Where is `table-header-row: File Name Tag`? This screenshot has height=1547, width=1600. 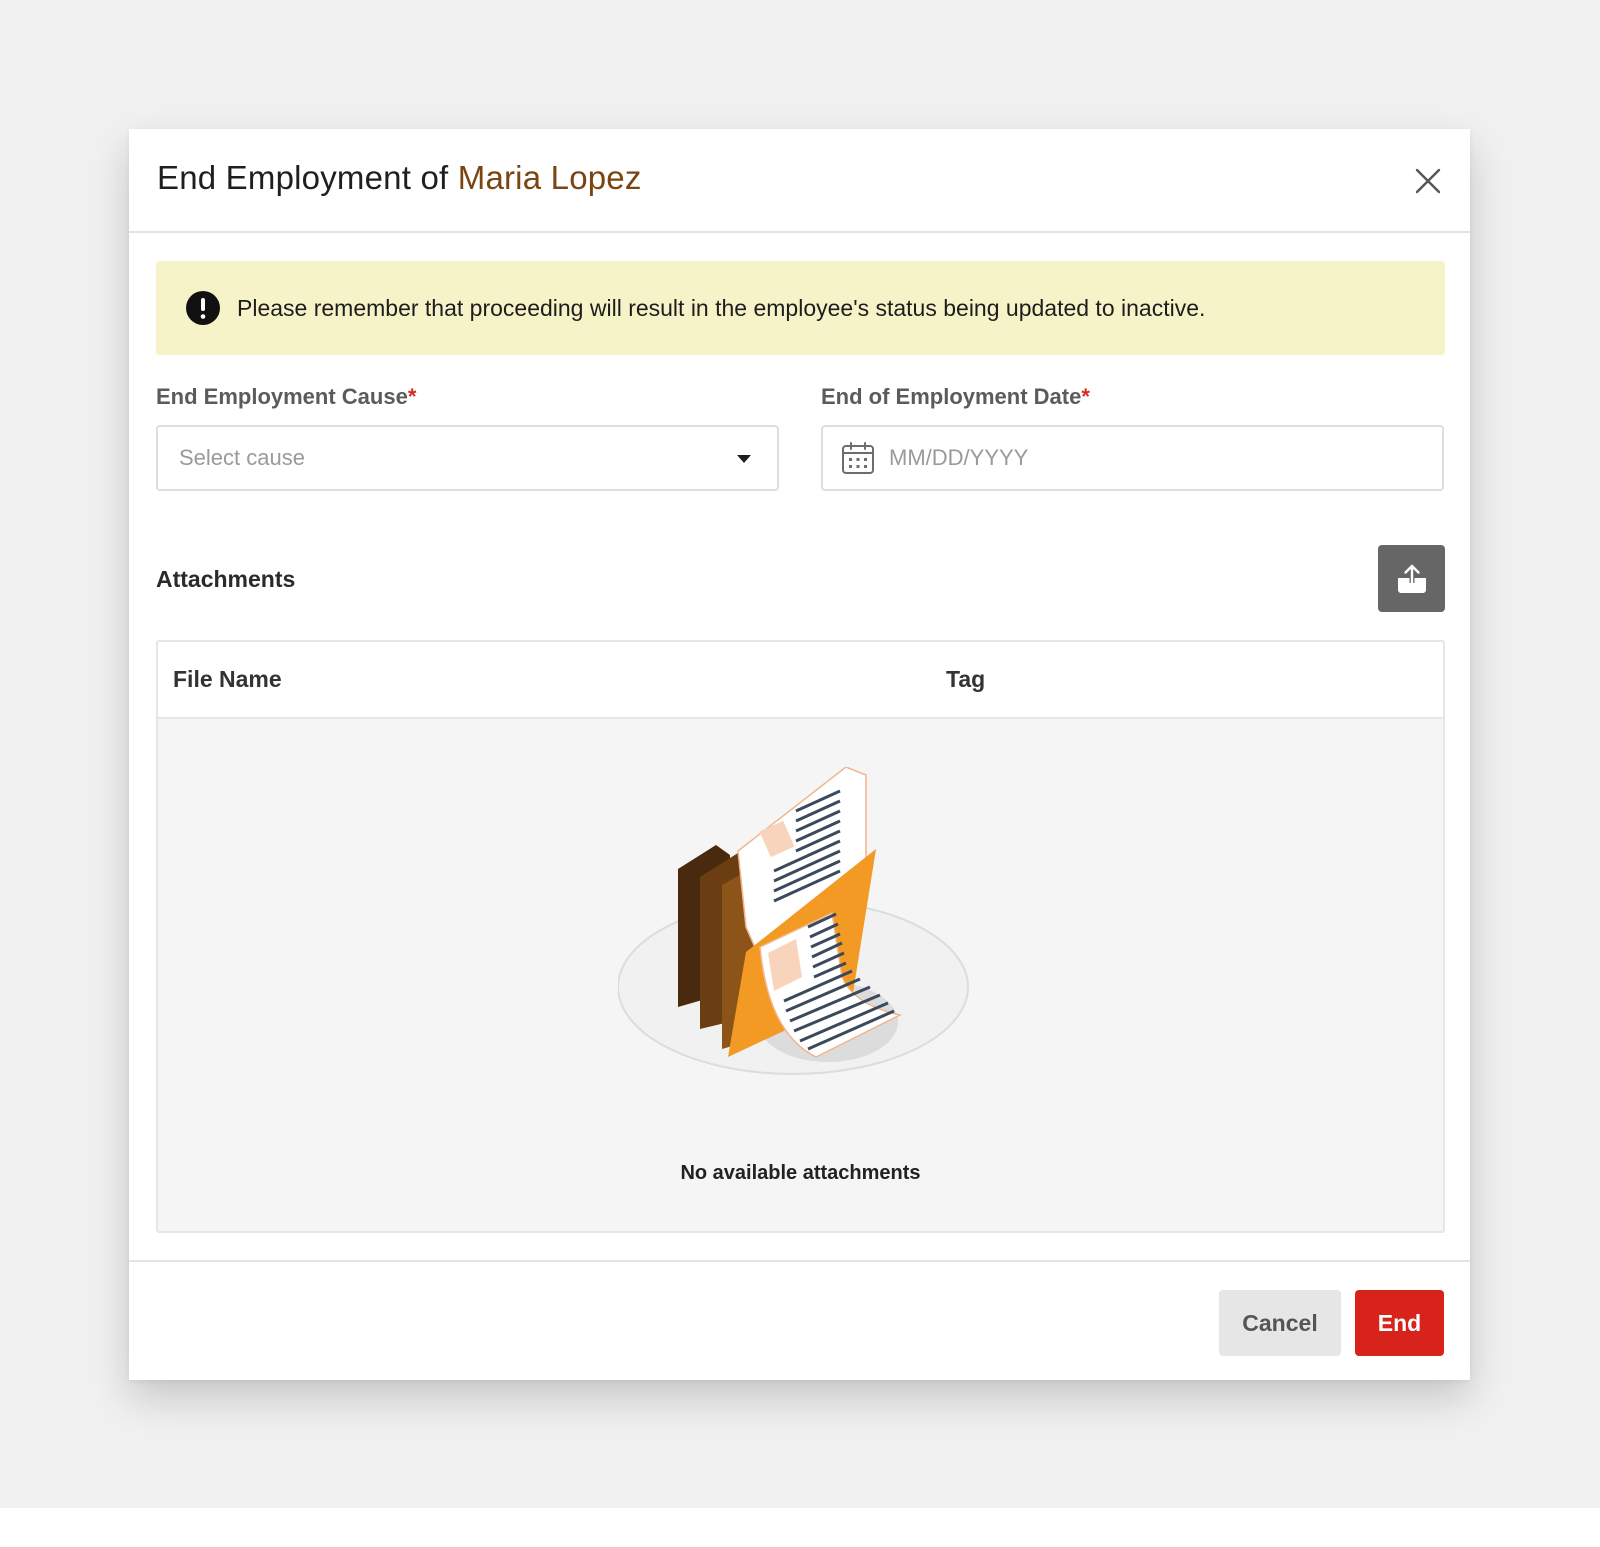 table-header-row: File Name Tag is located at coordinates (800, 680).